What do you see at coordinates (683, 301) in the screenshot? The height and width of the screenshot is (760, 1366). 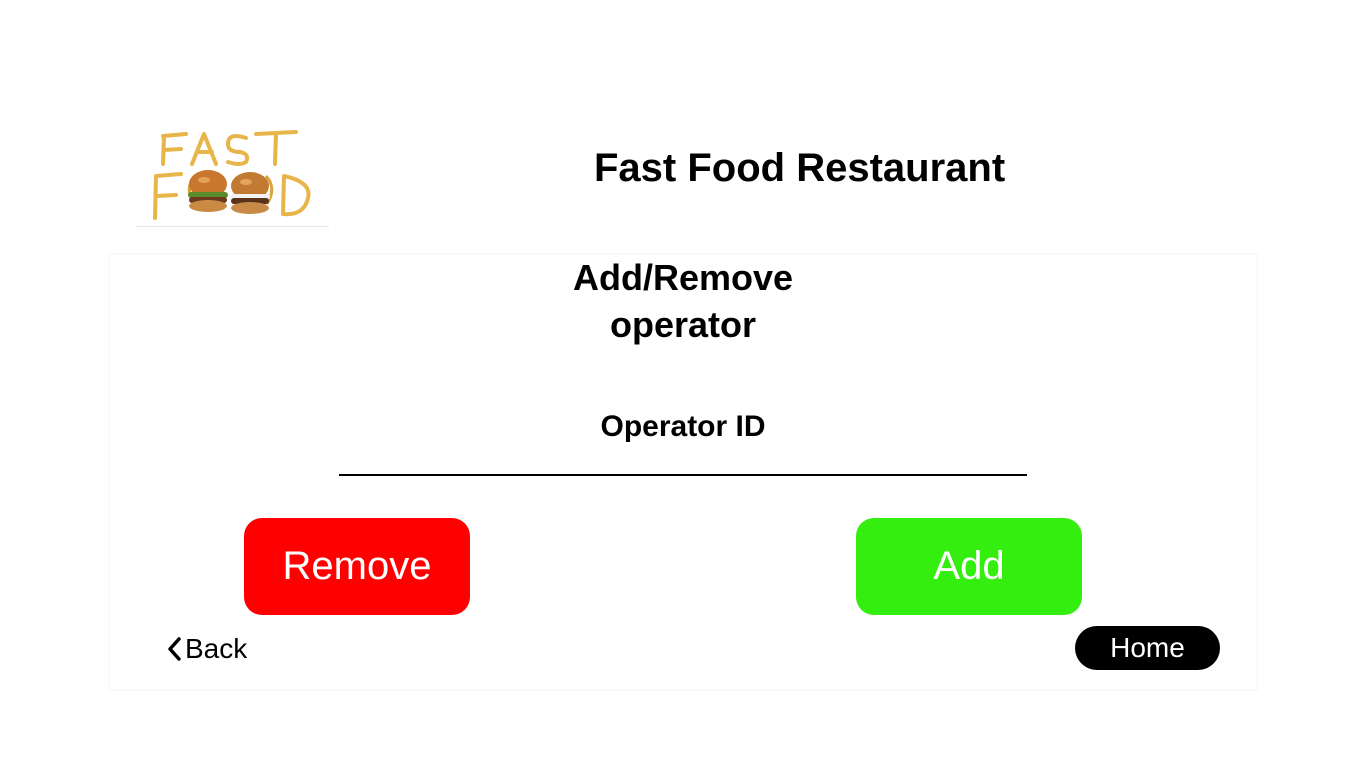 I see `form-title: Add/Remove operator` at bounding box center [683, 301].